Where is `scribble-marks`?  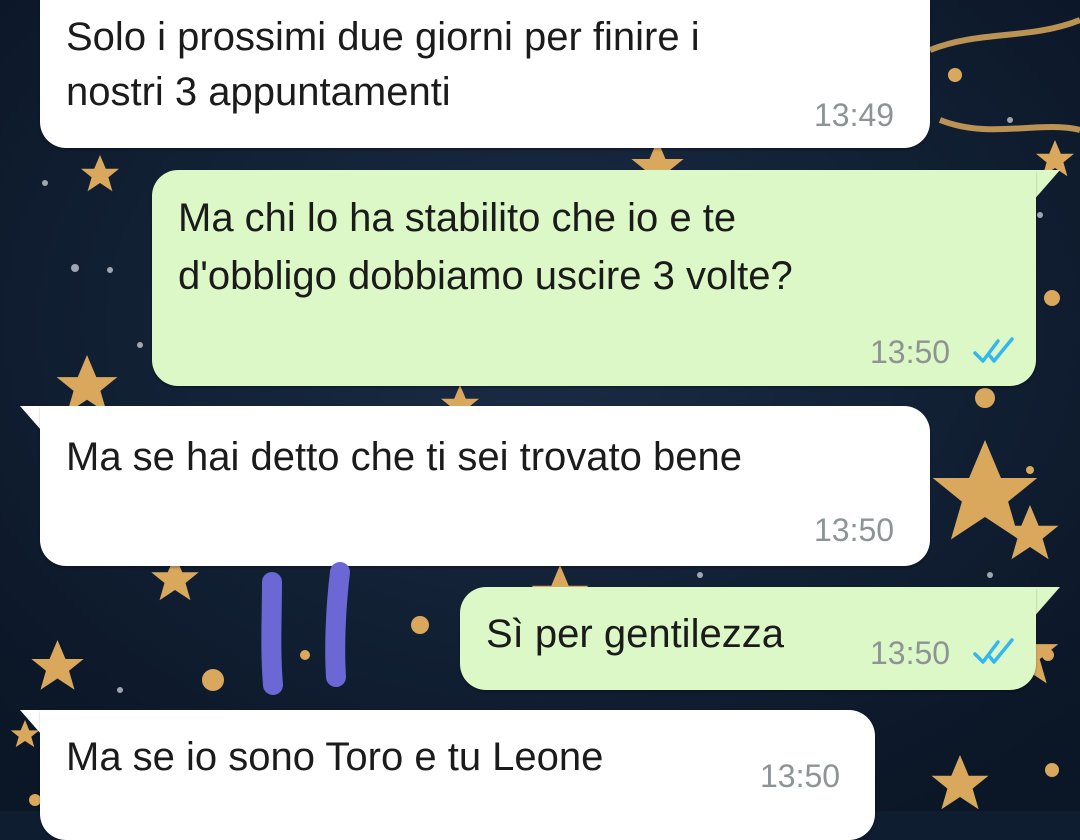 scribble-marks is located at coordinates (305, 628).